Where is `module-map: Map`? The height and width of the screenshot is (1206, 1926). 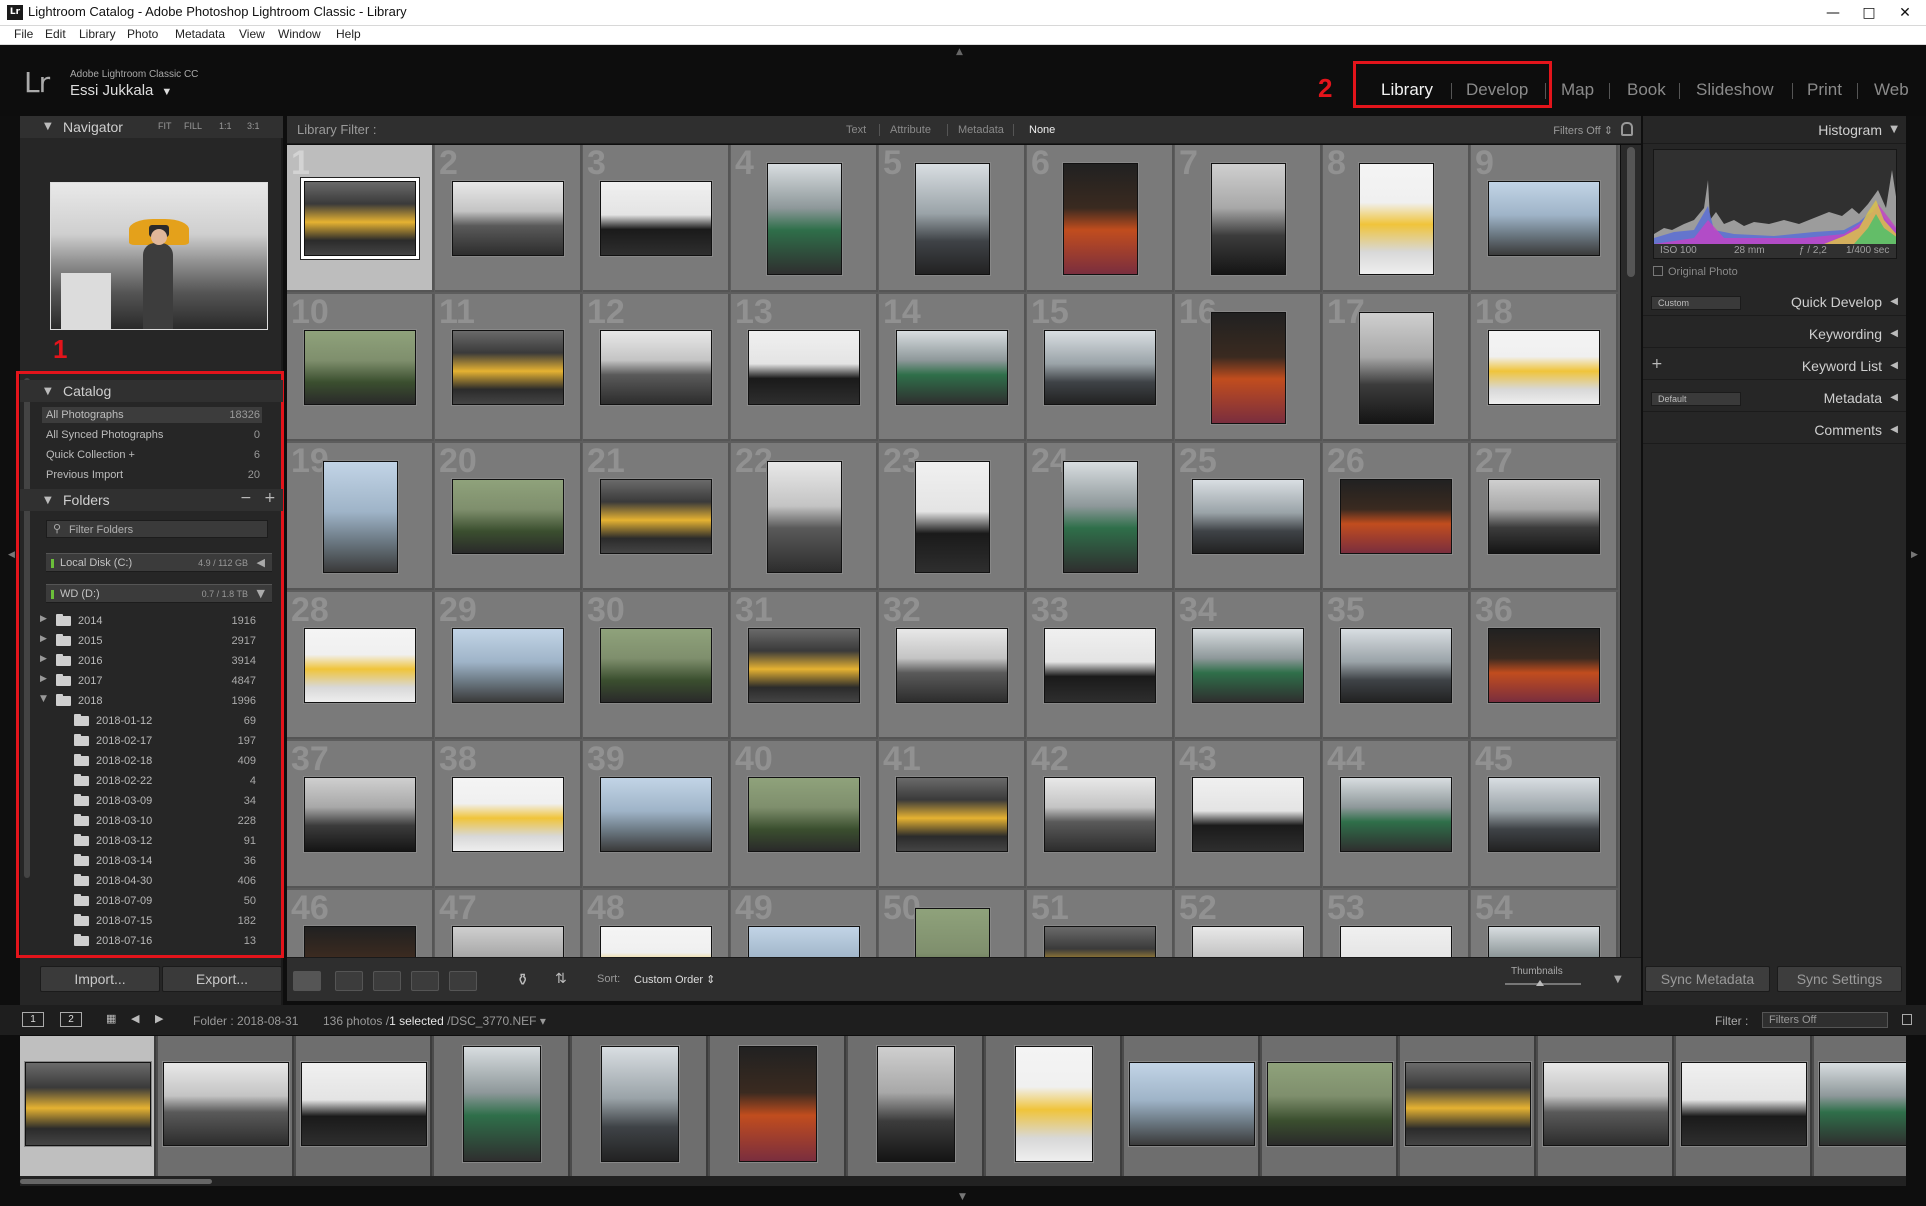 module-map: Map is located at coordinates (1577, 90).